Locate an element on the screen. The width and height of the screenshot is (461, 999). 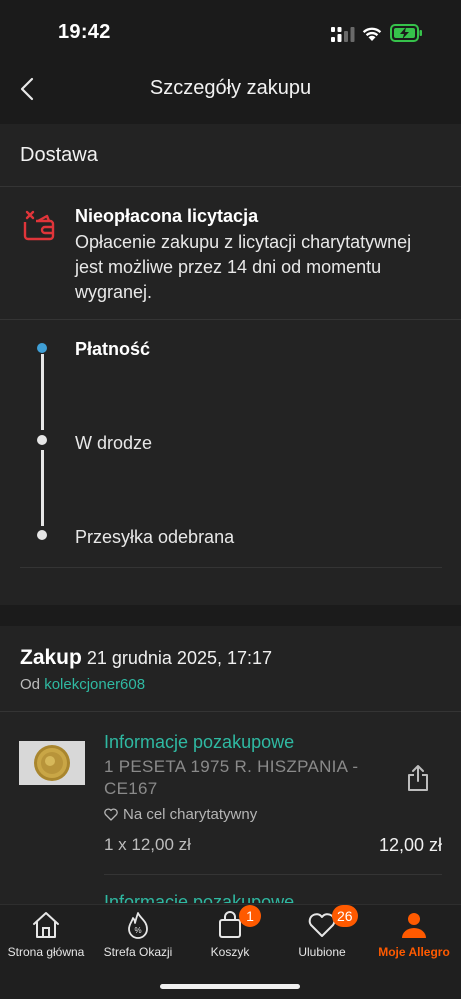
tab-favorites: 26 Ulubione is located at coordinates (322, 940).